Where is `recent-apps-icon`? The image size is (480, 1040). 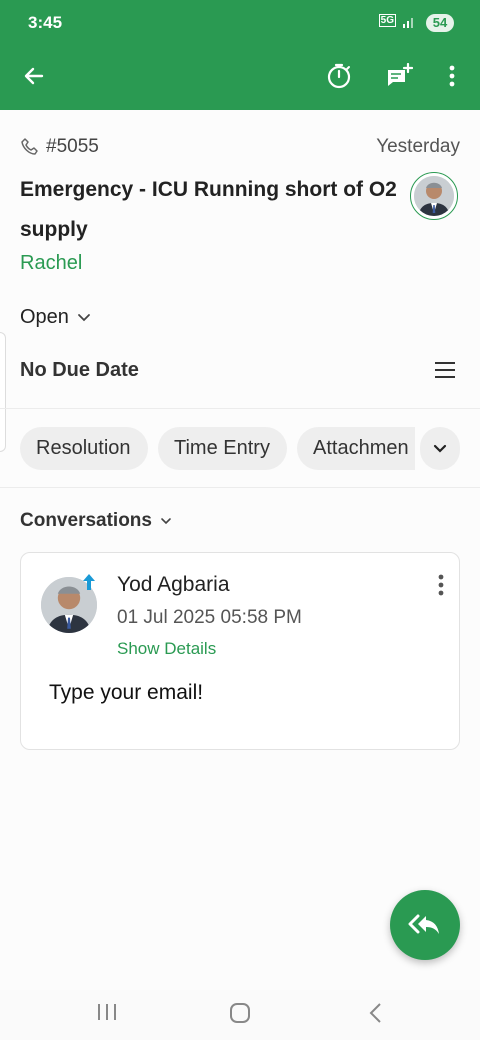 recent-apps-icon is located at coordinates (107, 1012).